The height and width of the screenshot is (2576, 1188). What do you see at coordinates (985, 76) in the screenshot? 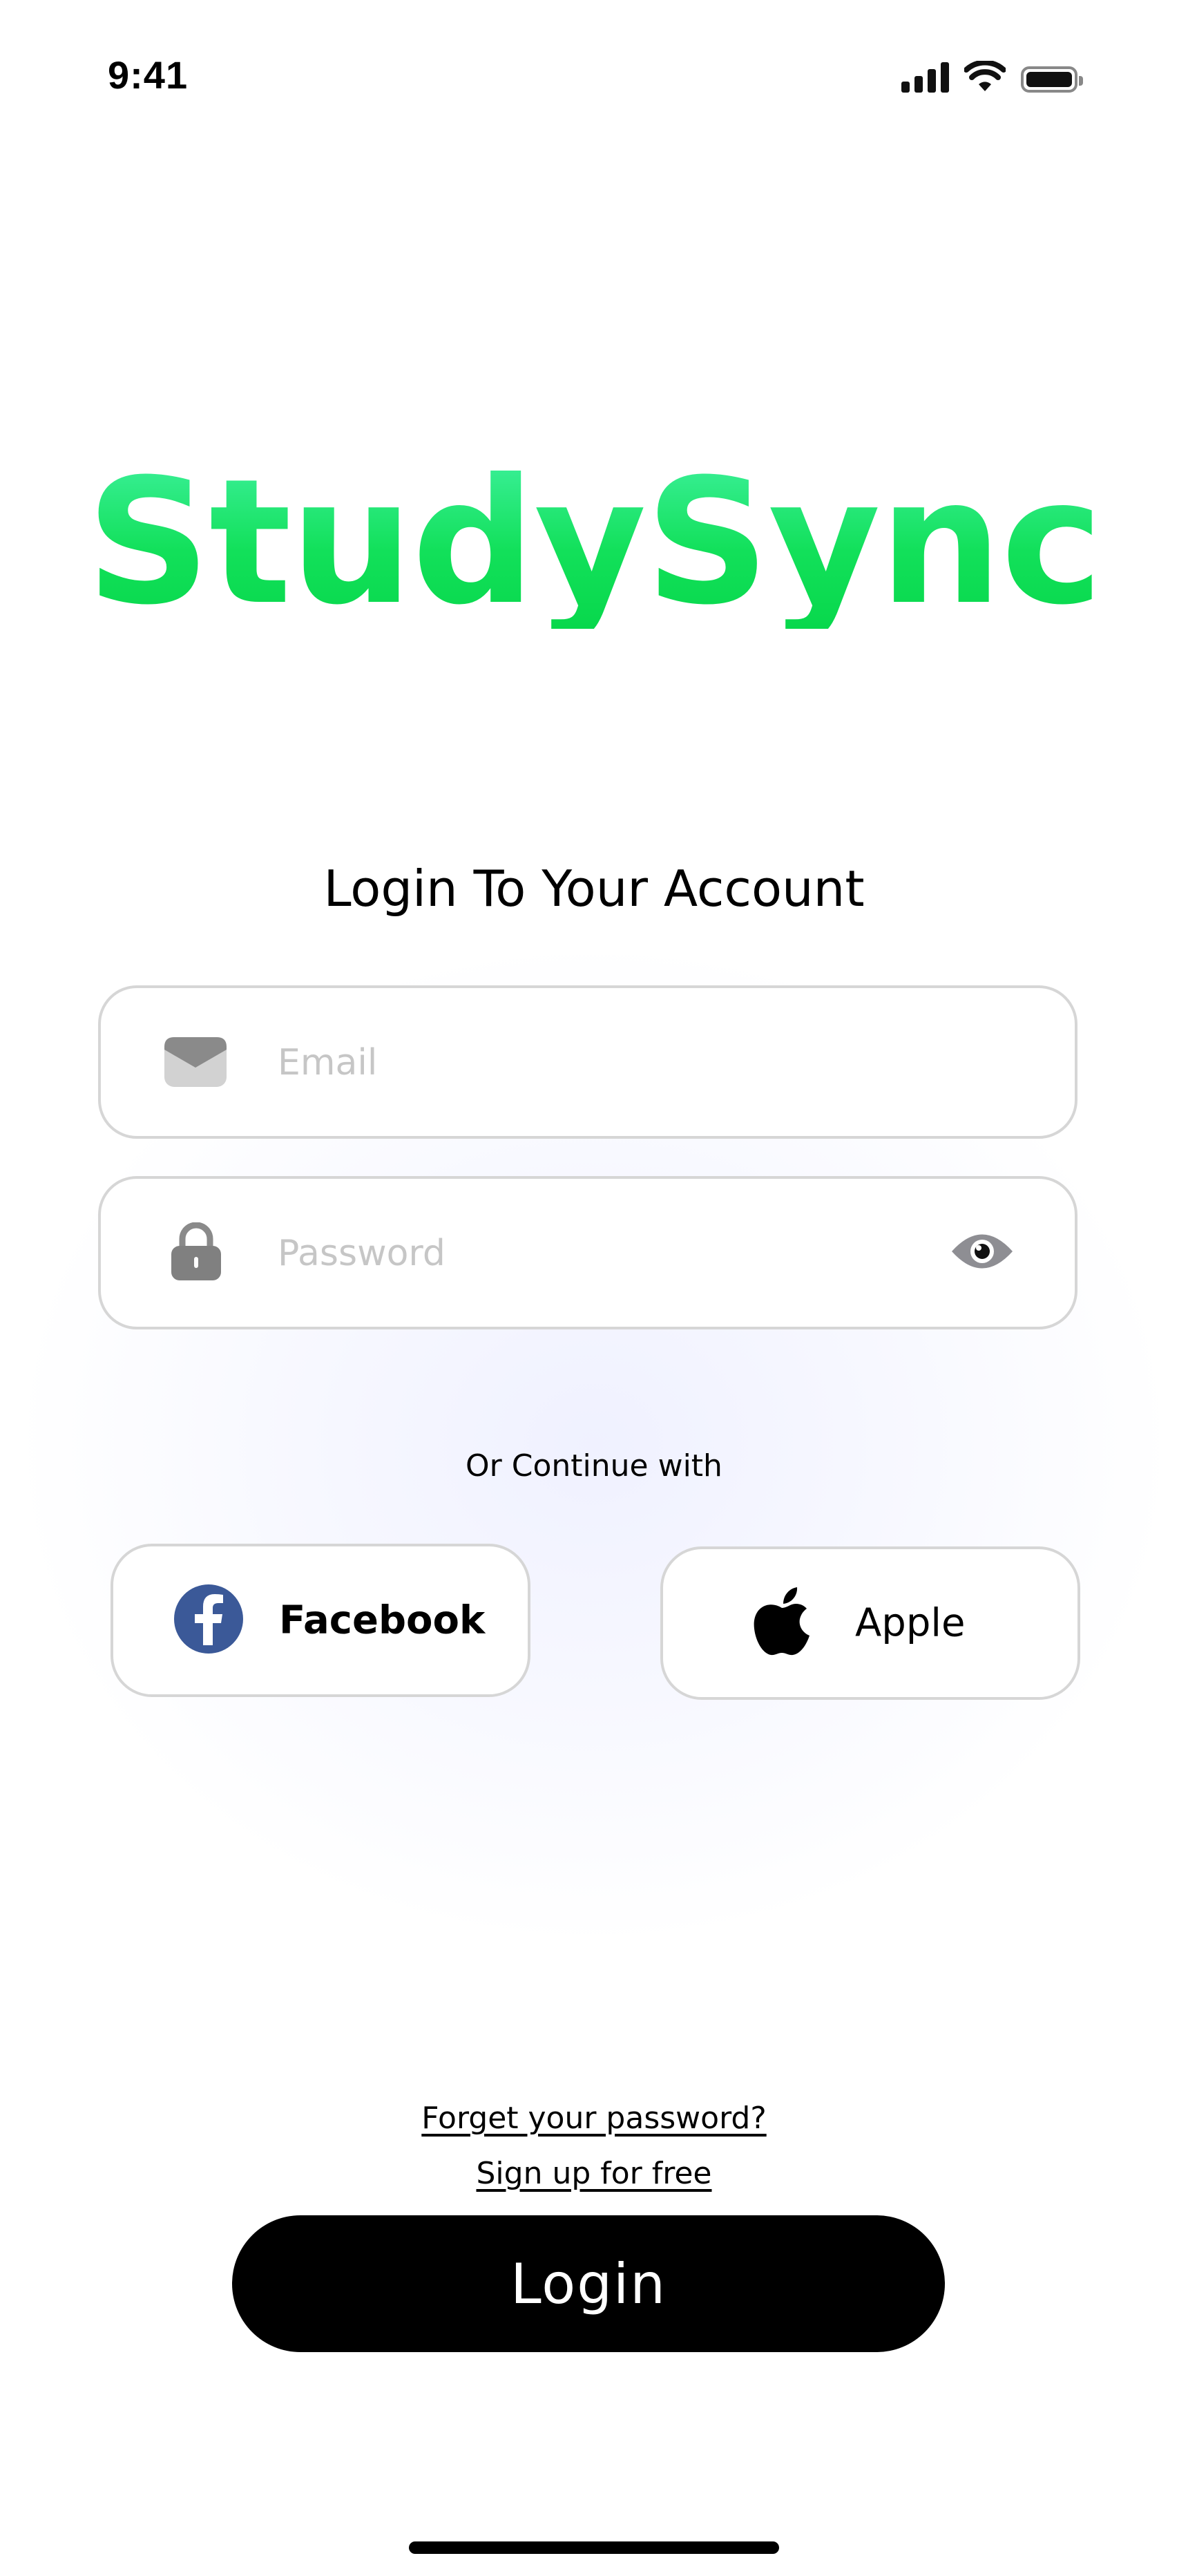
I see `wifi-icon` at bounding box center [985, 76].